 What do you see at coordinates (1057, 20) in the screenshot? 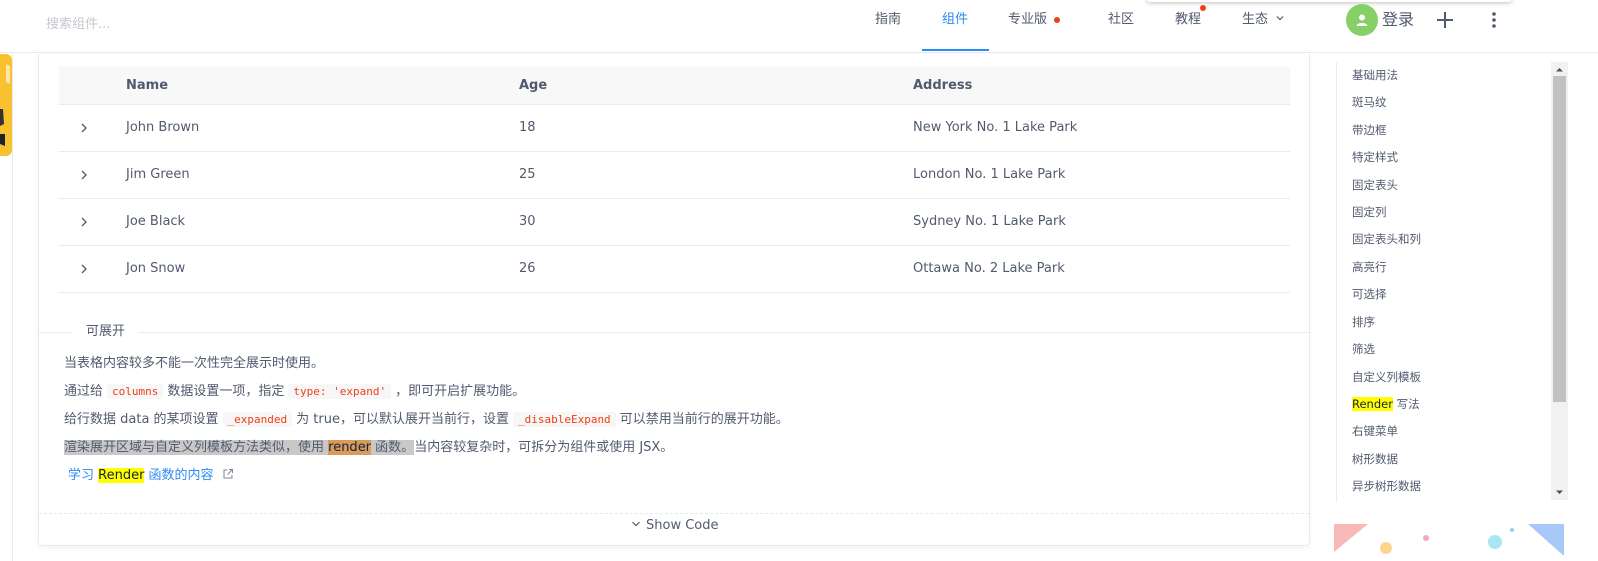
I see `nav-pro-dot` at bounding box center [1057, 20].